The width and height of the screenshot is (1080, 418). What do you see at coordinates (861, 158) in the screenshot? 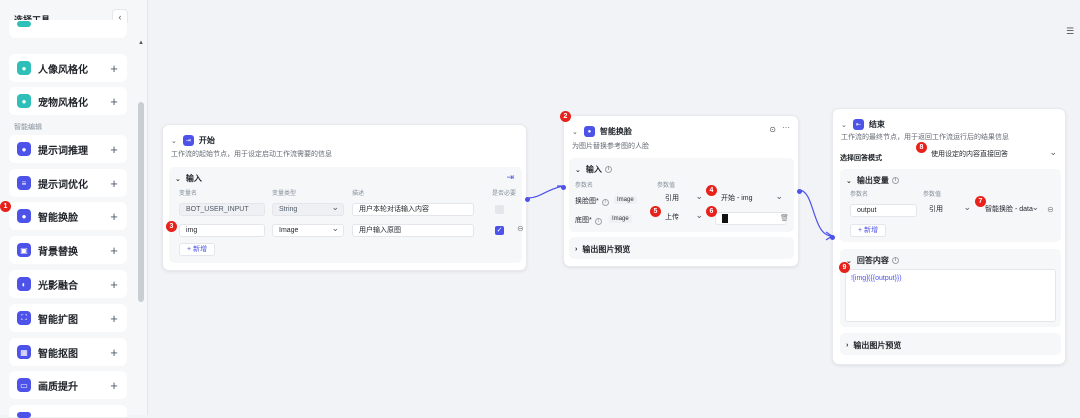
I see `answer-mode-label: 选择回答模式` at bounding box center [861, 158].